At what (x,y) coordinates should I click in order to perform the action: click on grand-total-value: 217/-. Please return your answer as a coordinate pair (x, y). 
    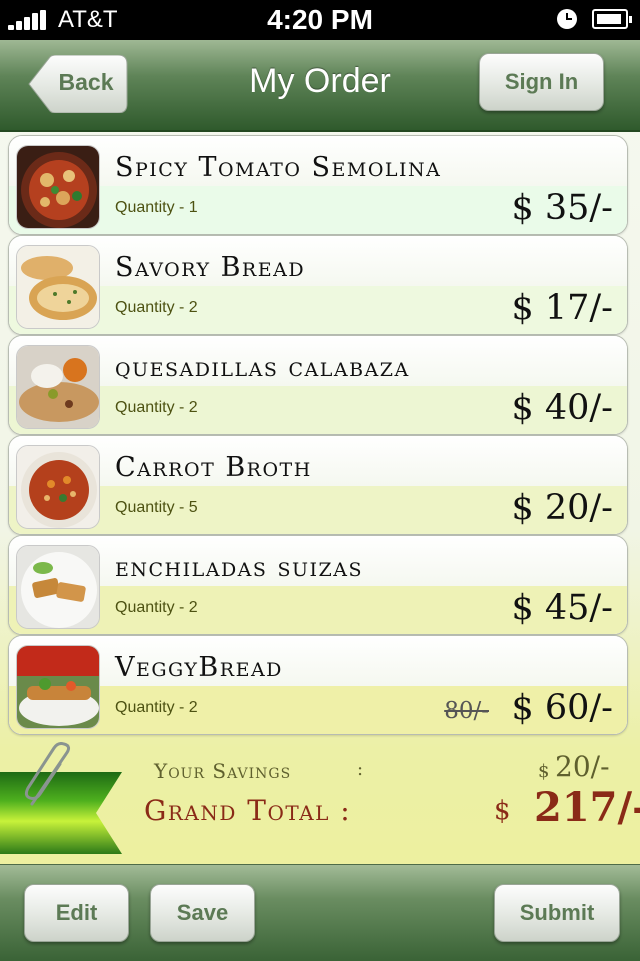
    Looking at the image, I should click on (587, 807).